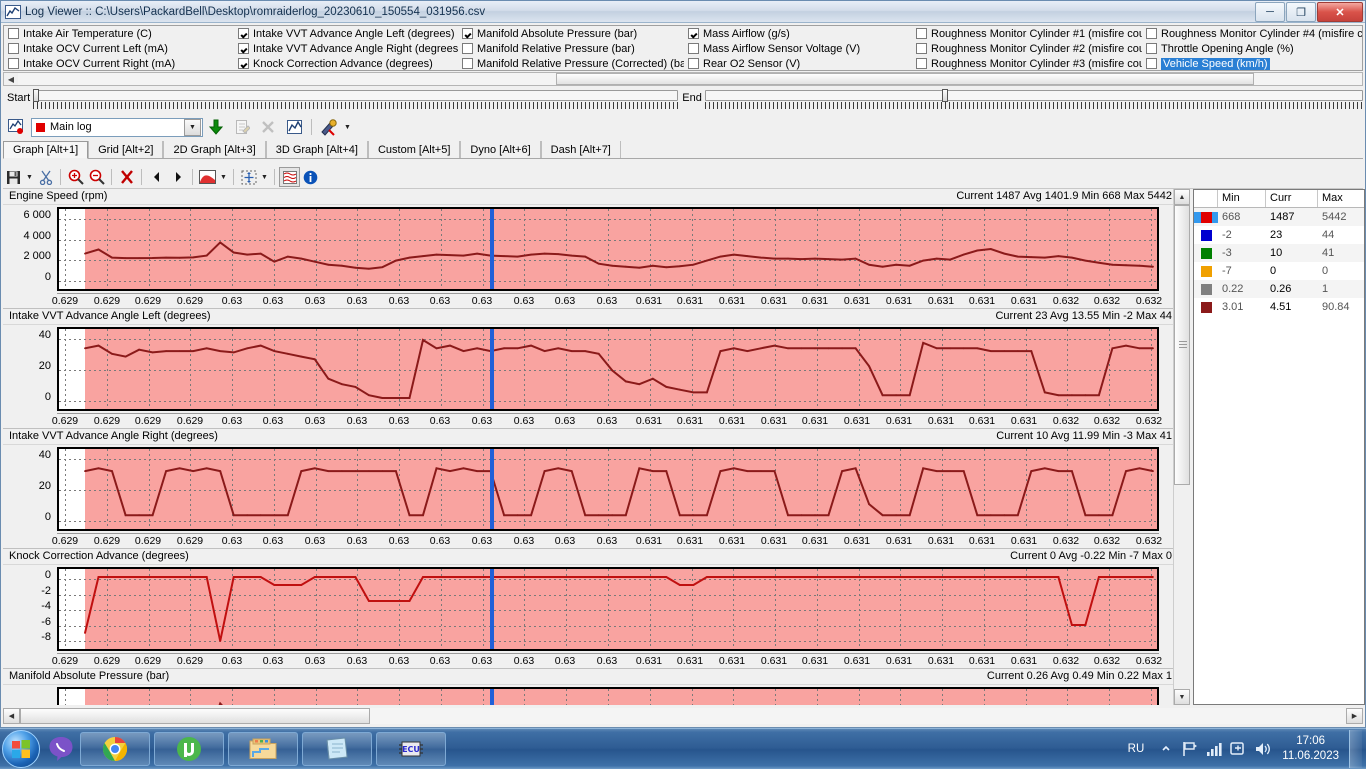 Image resolution: width=1366 pixels, height=769 pixels. What do you see at coordinates (1355, 749) in the screenshot?
I see `show-desktop-button` at bounding box center [1355, 749].